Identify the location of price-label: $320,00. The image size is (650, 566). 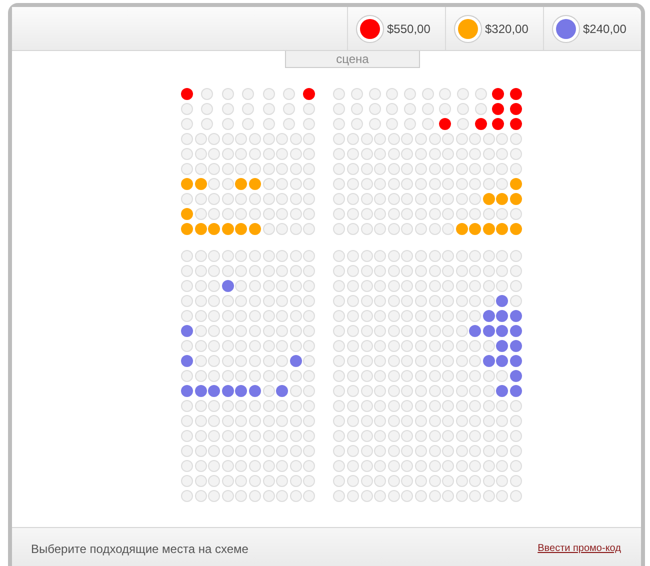
(506, 29).